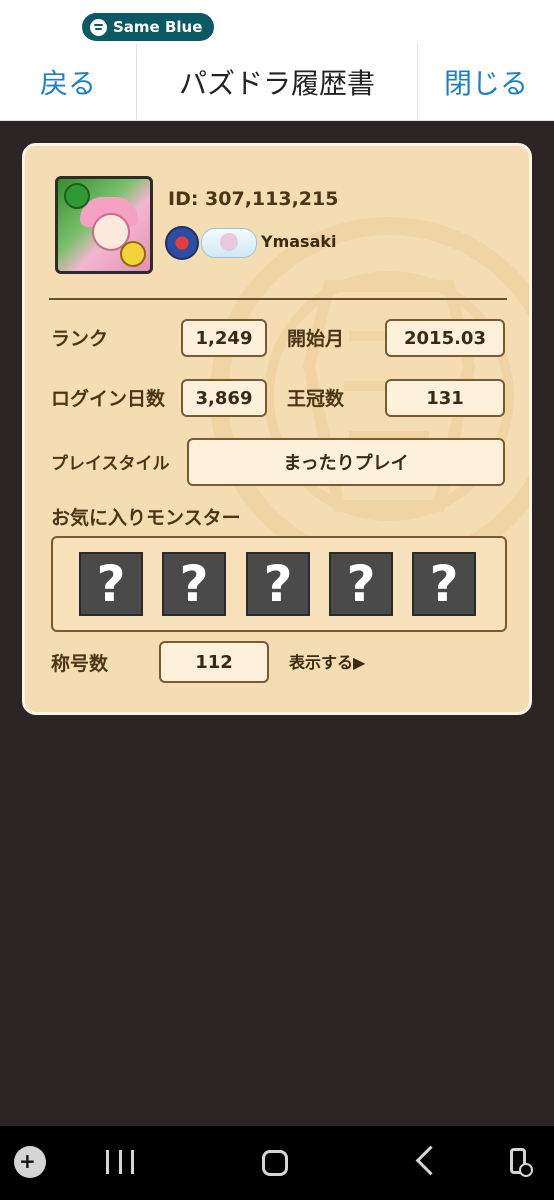  What do you see at coordinates (158, 27) in the screenshot?
I see `media-title: Same Blue` at bounding box center [158, 27].